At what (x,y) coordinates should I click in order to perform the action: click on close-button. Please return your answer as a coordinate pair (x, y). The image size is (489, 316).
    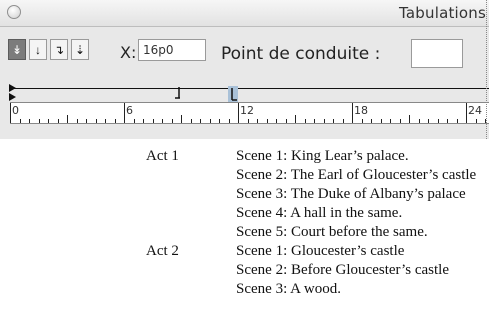
    Looking at the image, I should click on (14, 12).